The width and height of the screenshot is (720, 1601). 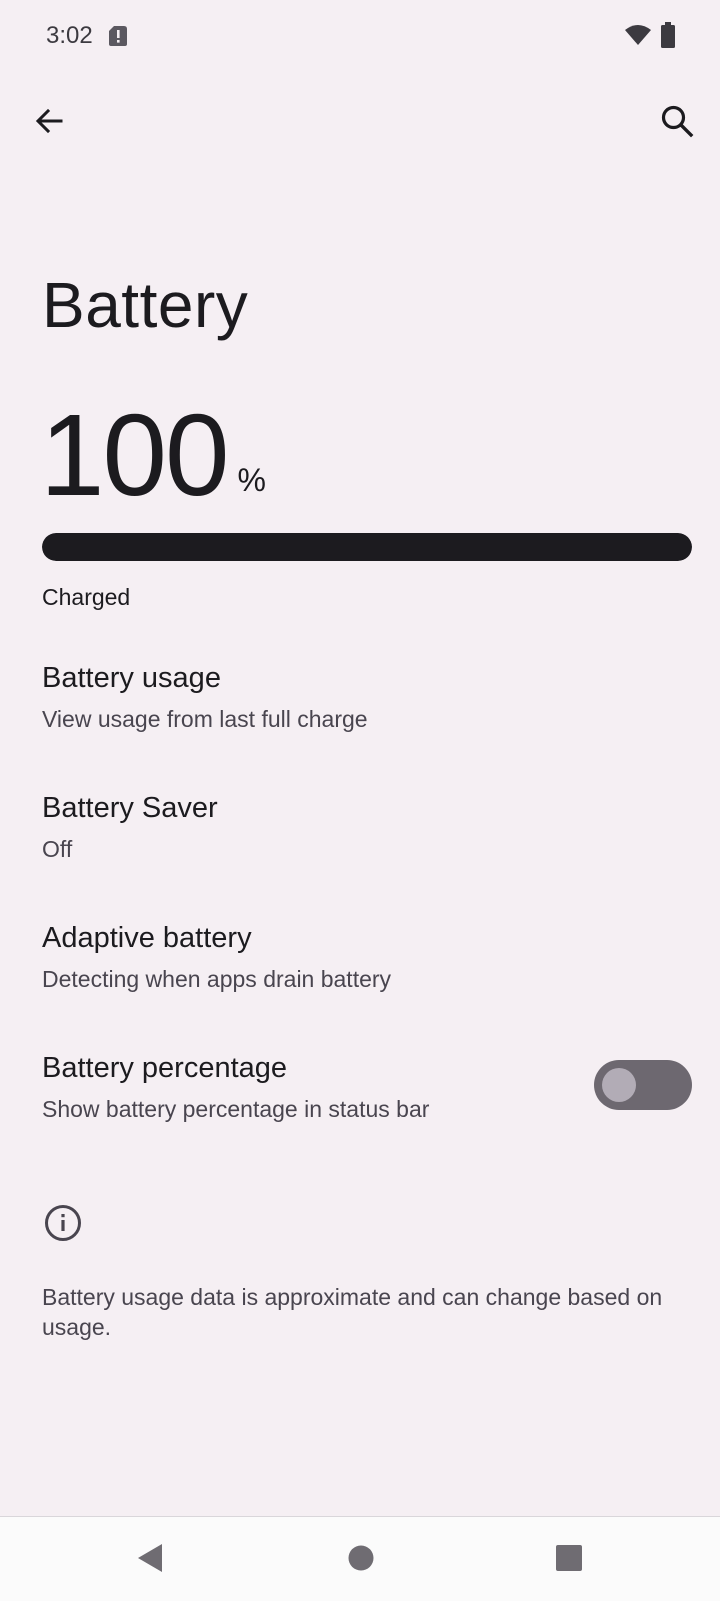 What do you see at coordinates (57, 849) in the screenshot?
I see `pref-summary: Off` at bounding box center [57, 849].